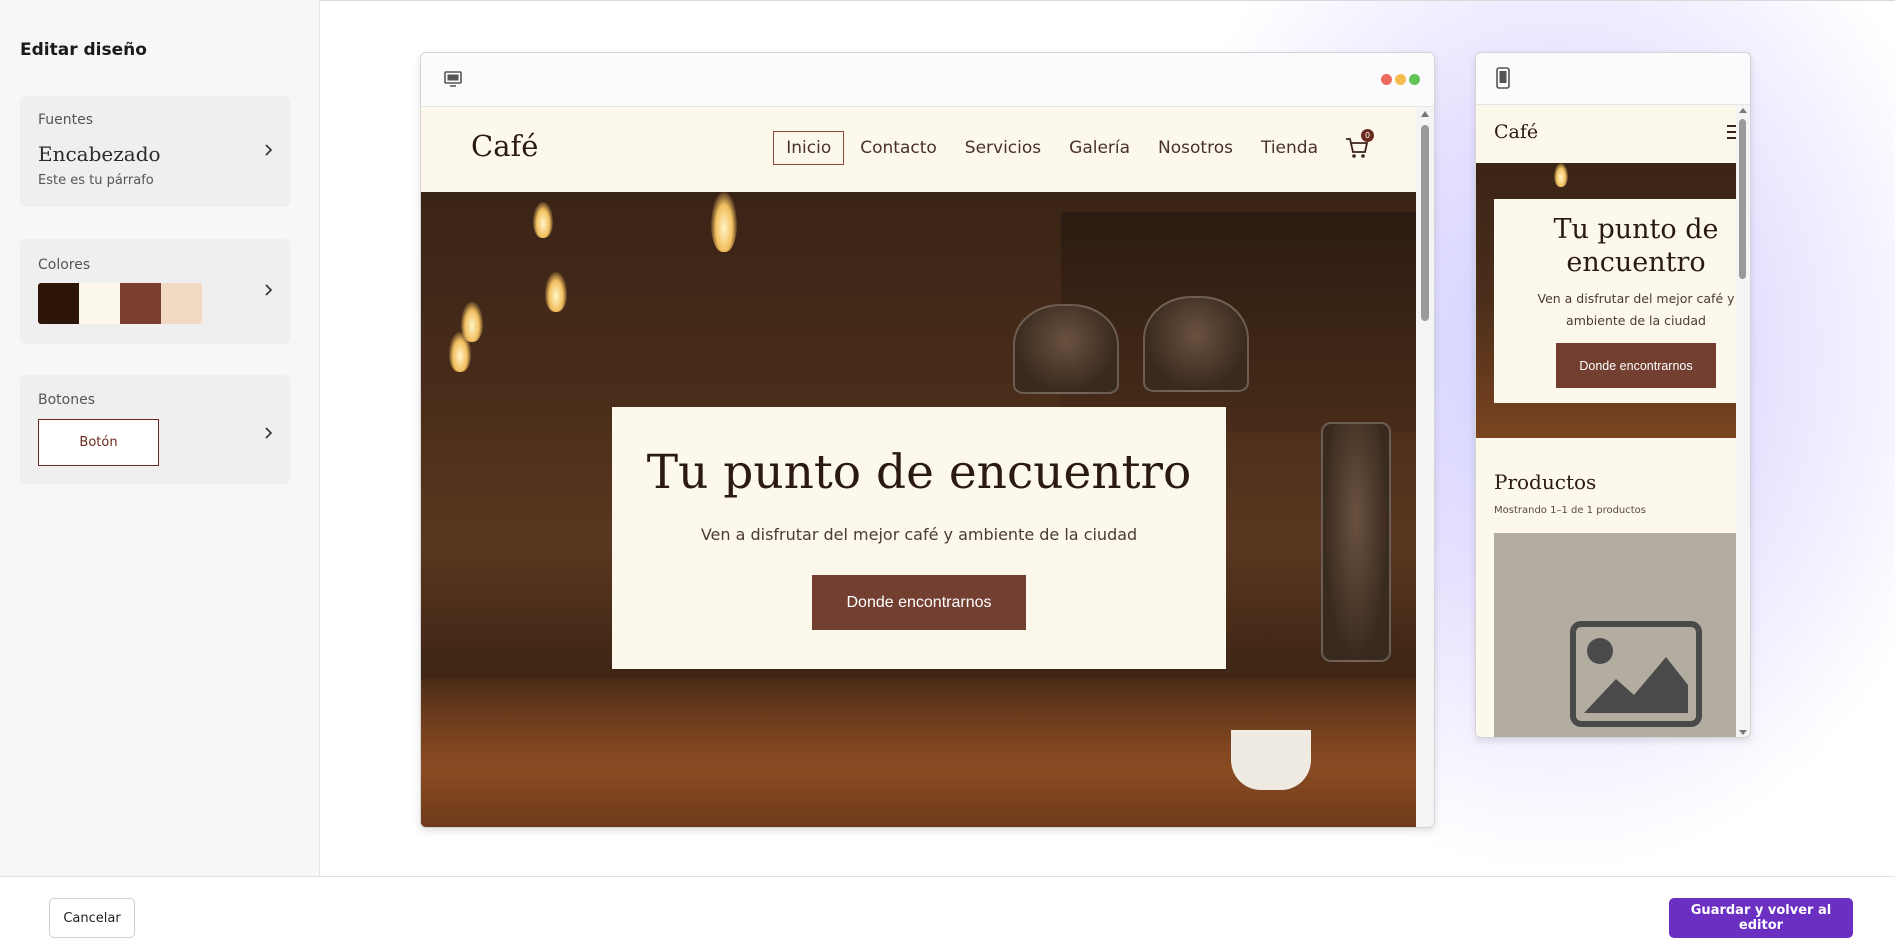  Describe the element at coordinates (1613, 134) in the screenshot. I see `mobile-site-header: Café 0` at that location.